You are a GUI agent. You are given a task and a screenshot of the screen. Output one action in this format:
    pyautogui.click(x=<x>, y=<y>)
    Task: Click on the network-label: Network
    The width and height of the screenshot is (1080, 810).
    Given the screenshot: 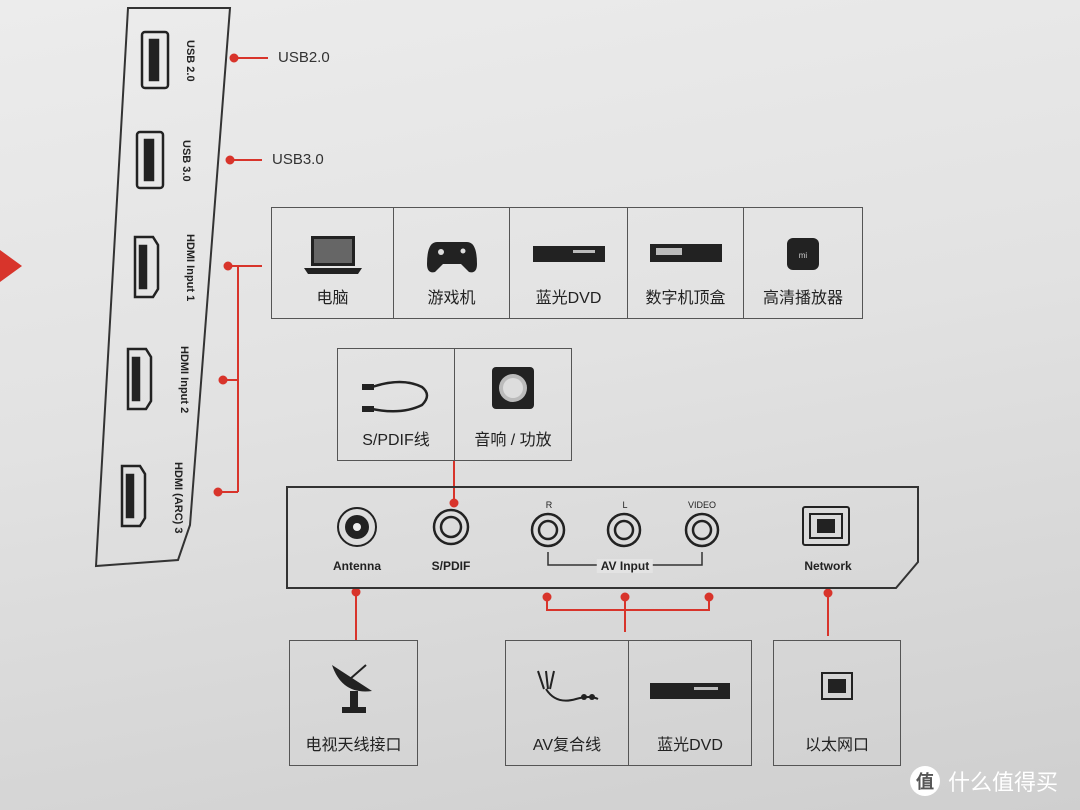 What is the action you would take?
    pyautogui.click(x=828, y=566)
    